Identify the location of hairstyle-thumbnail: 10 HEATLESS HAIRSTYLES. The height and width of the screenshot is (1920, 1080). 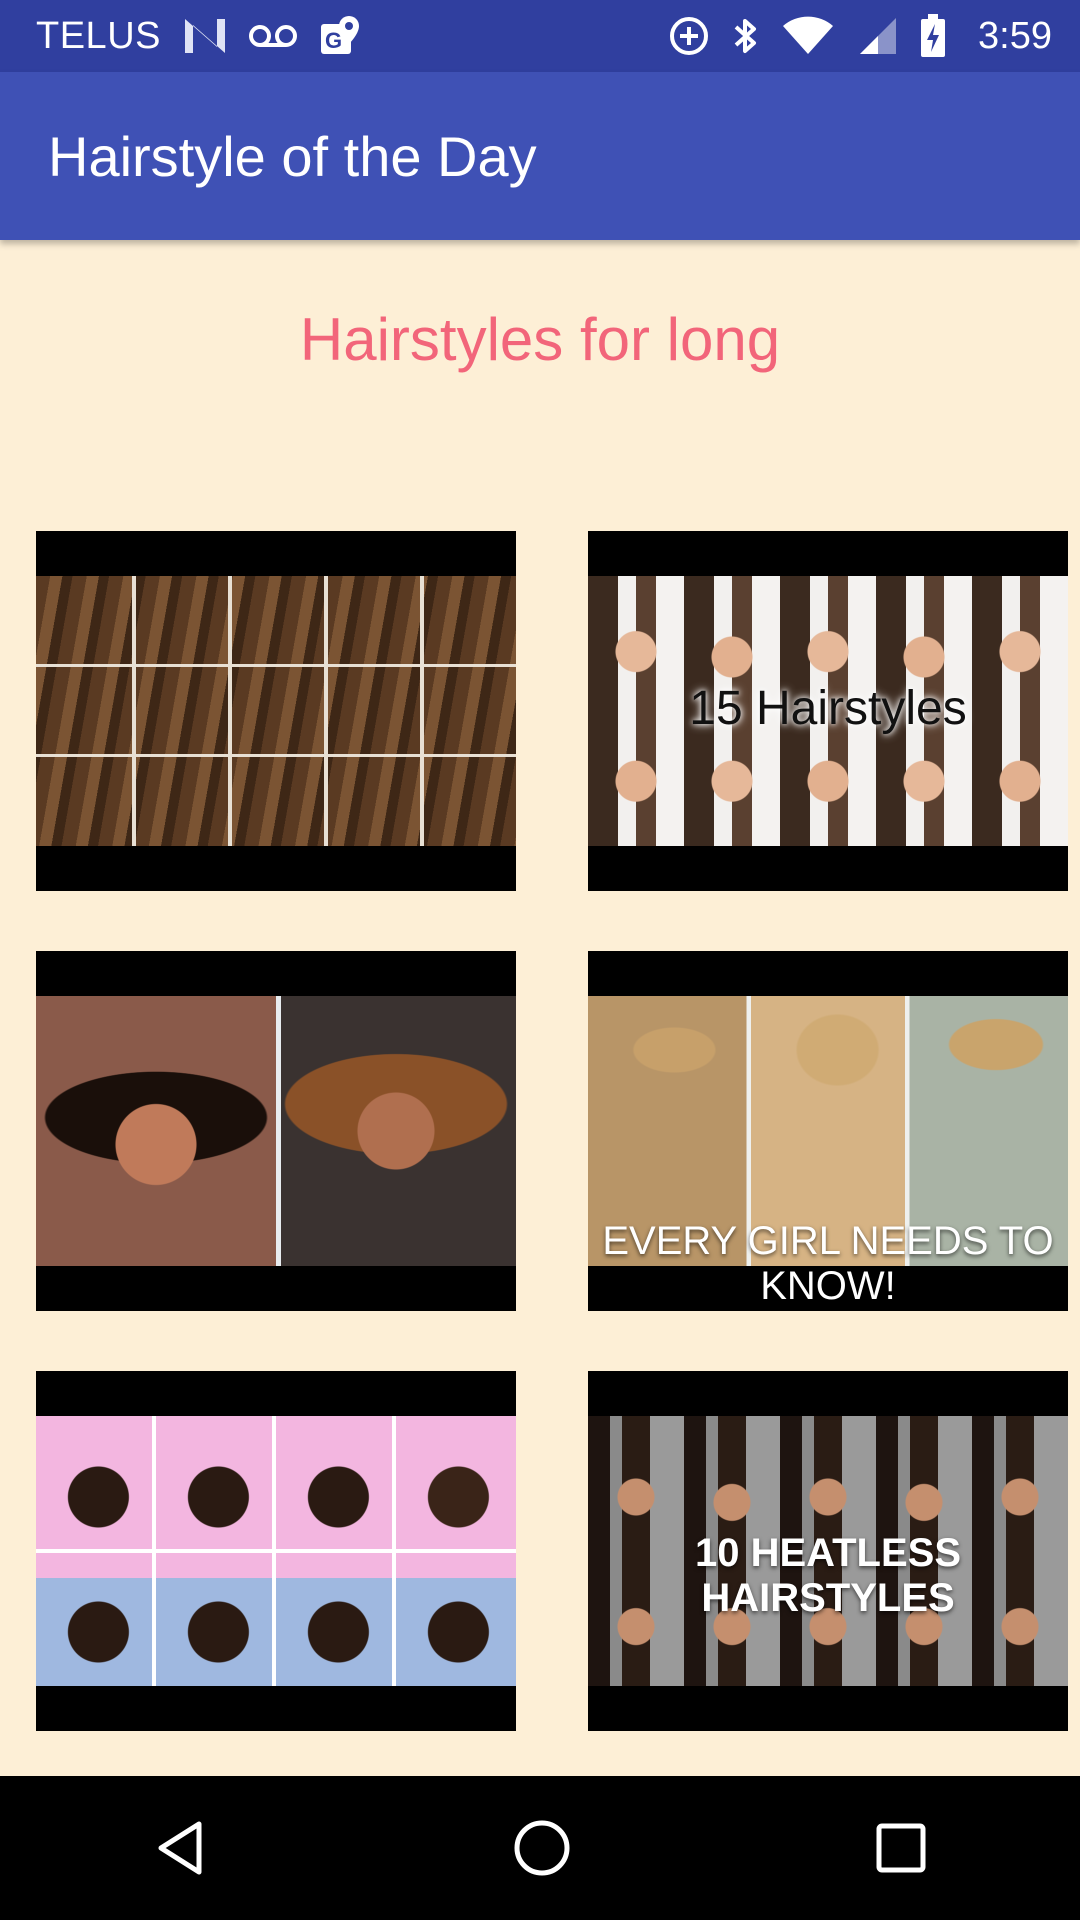
(828, 1551).